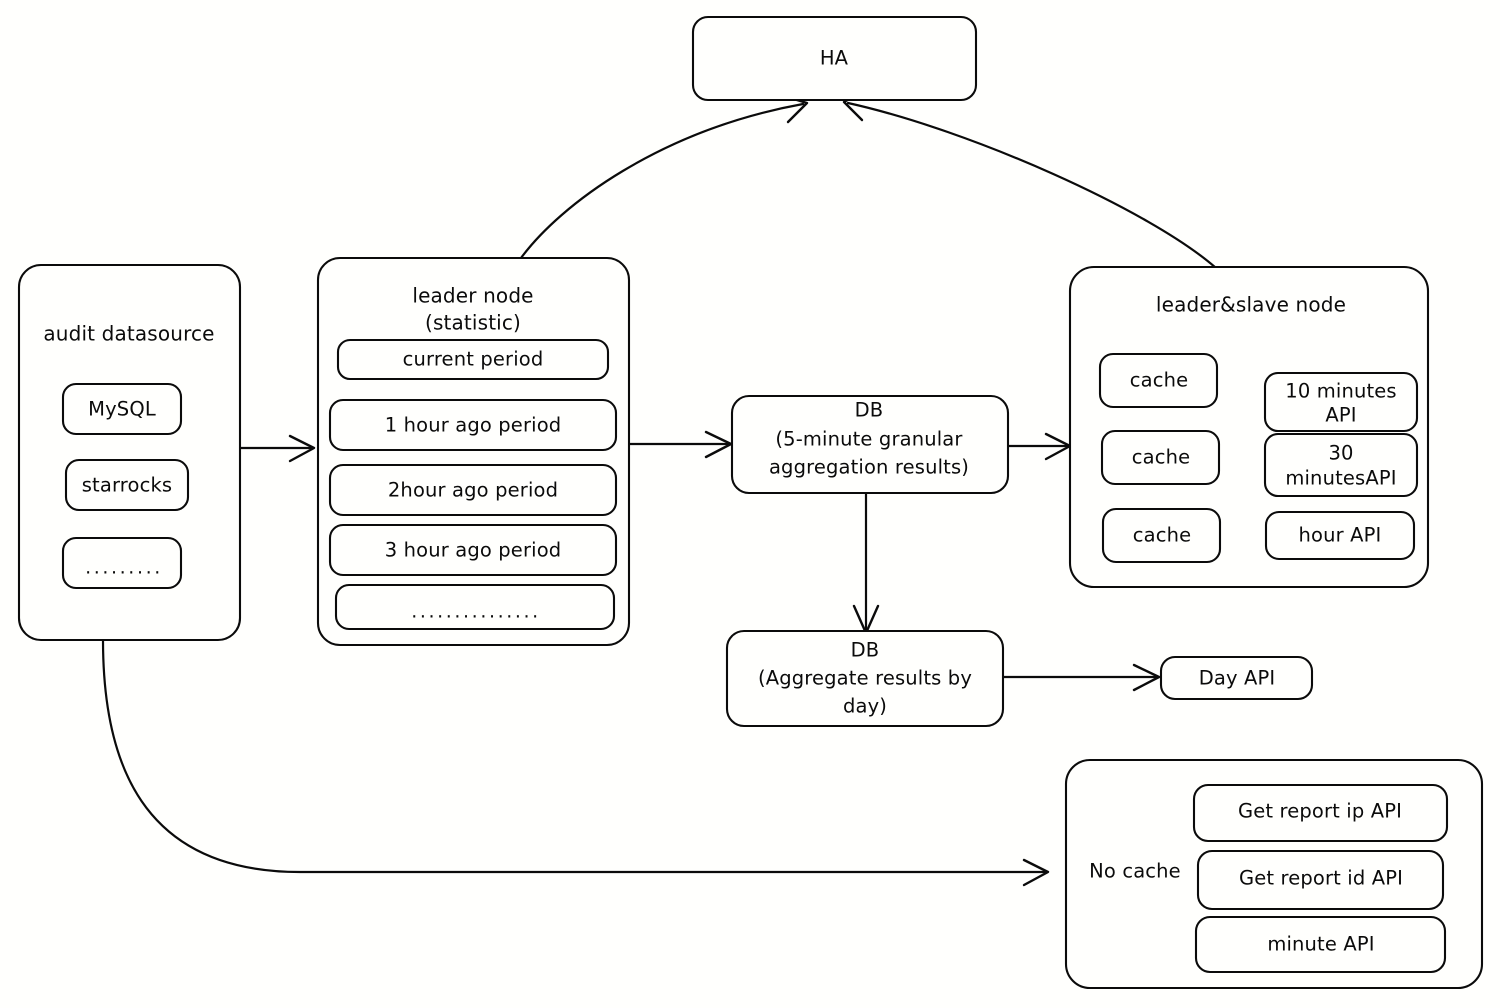 Image resolution: width=1500 pixels, height=1008 pixels. I want to click on leader-slave-api-10-minutes-line2: API, so click(1340, 415).